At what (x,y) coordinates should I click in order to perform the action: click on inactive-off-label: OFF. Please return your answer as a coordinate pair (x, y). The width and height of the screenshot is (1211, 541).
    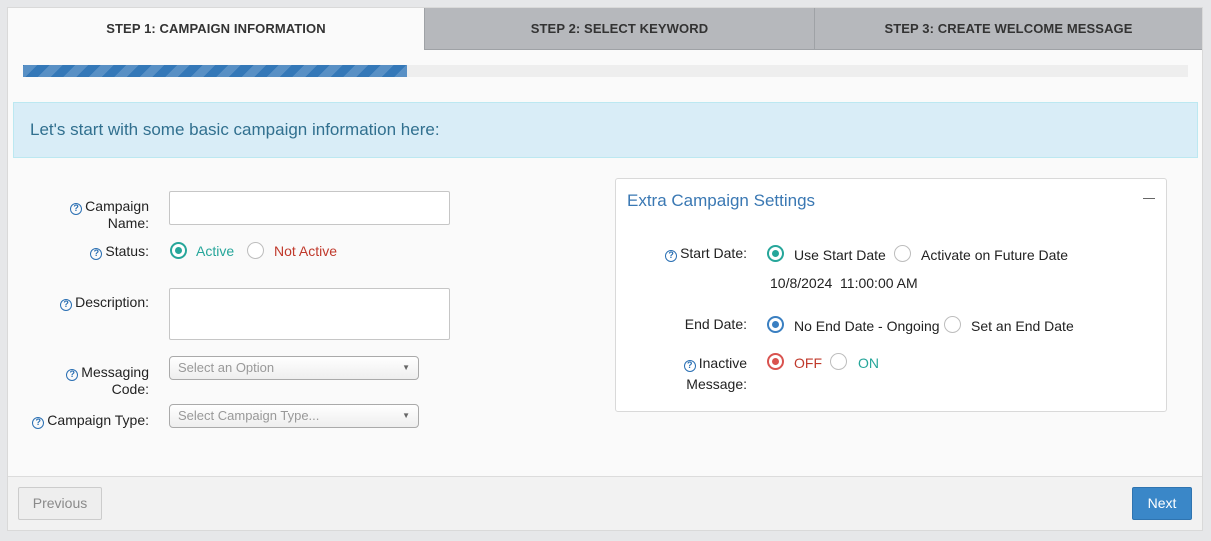
    Looking at the image, I should click on (808, 363).